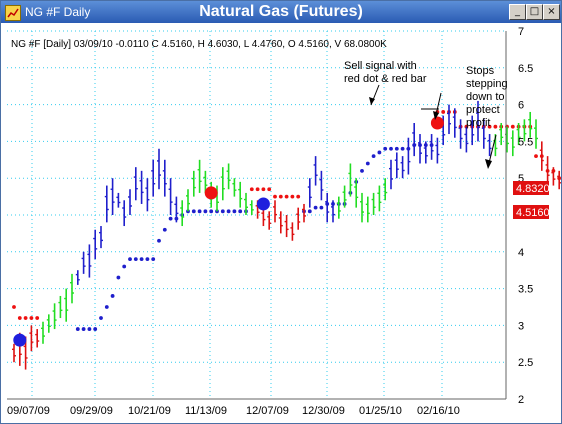  I want to click on stop-price-label: 4.8320, so click(533, 189).